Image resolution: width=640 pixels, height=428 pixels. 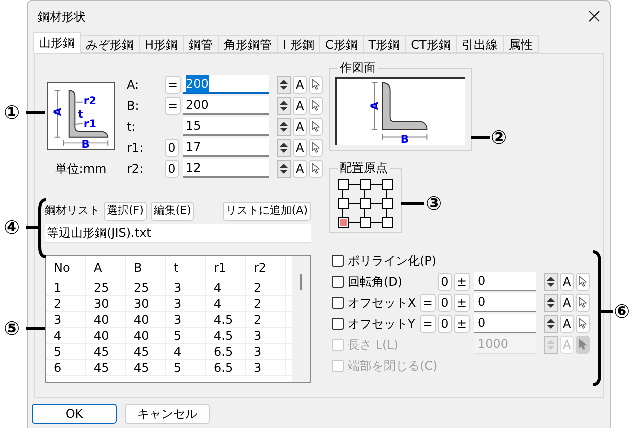 What do you see at coordinates (248, 44) in the screenshot?
I see `tab: 角形鋼管` at bounding box center [248, 44].